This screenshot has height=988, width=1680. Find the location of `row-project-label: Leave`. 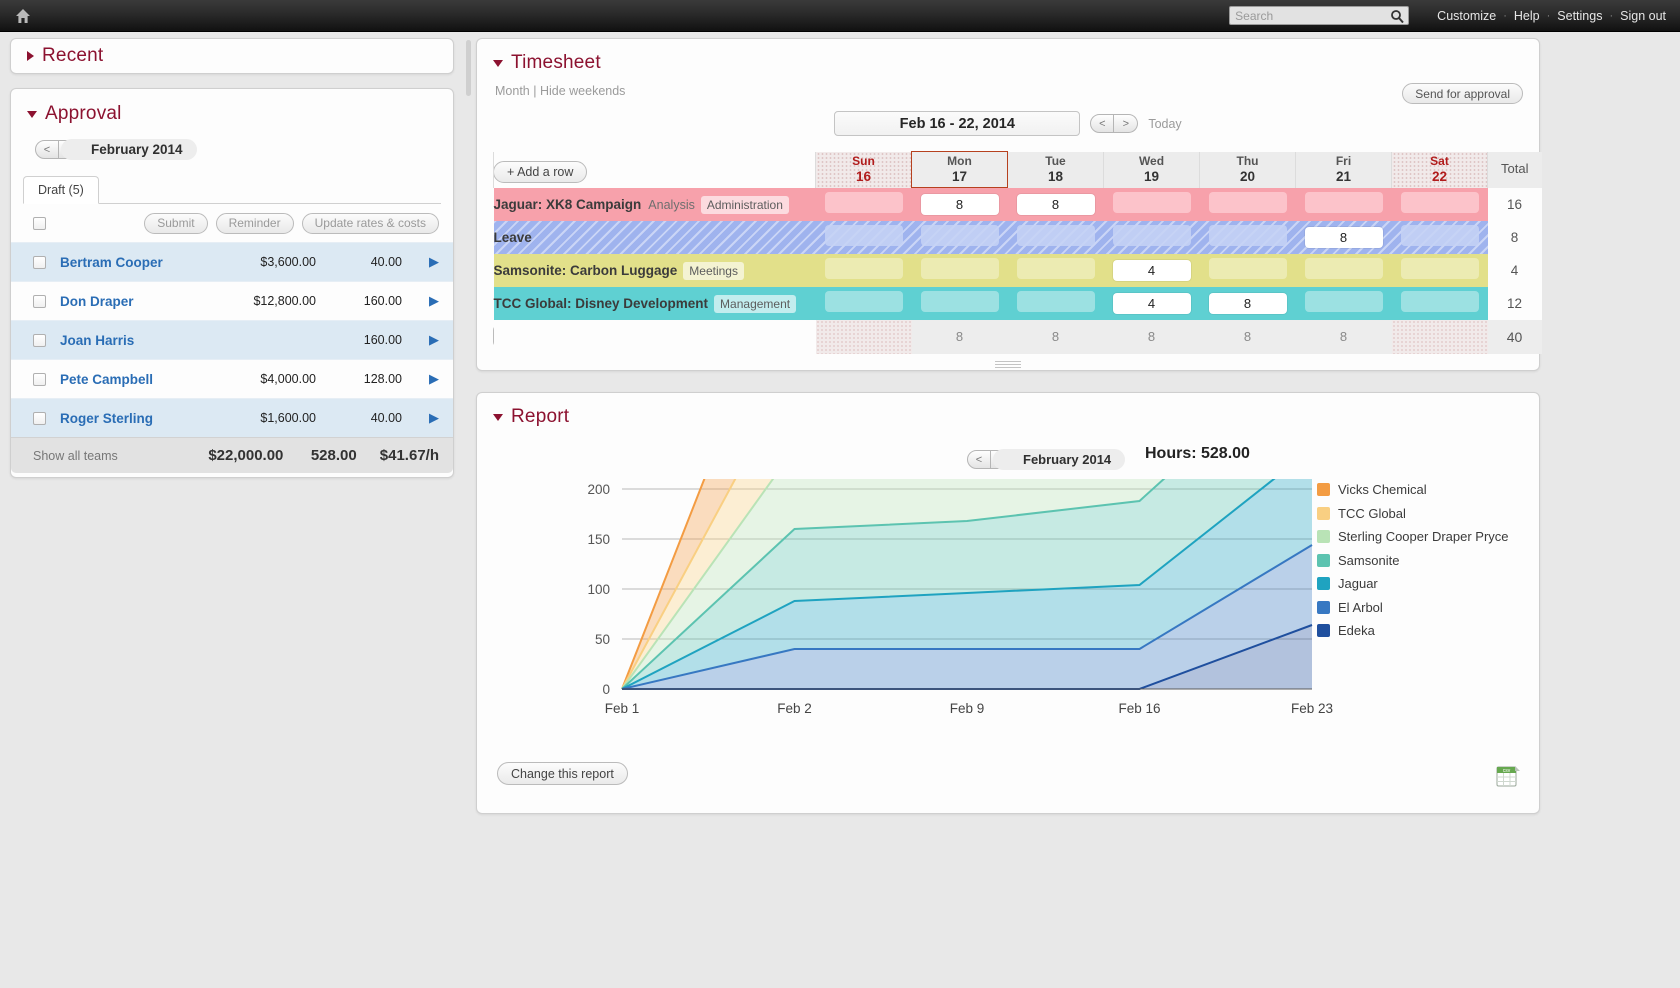

row-project-label: Leave is located at coordinates (655, 237).